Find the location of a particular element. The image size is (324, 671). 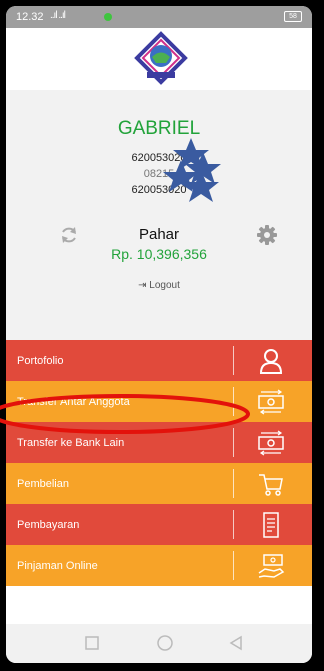

highlight-ellipse-annotation is located at coordinates (125, 414).